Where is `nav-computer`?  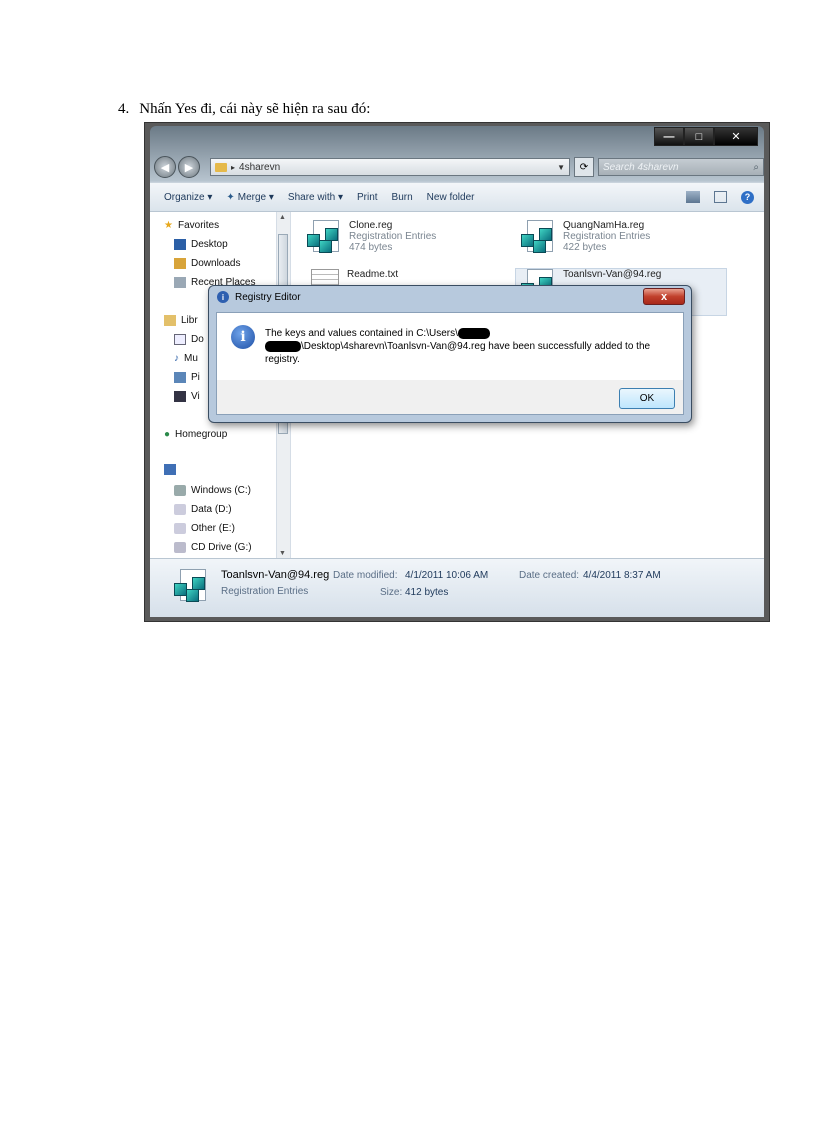 nav-computer is located at coordinates (170, 469).